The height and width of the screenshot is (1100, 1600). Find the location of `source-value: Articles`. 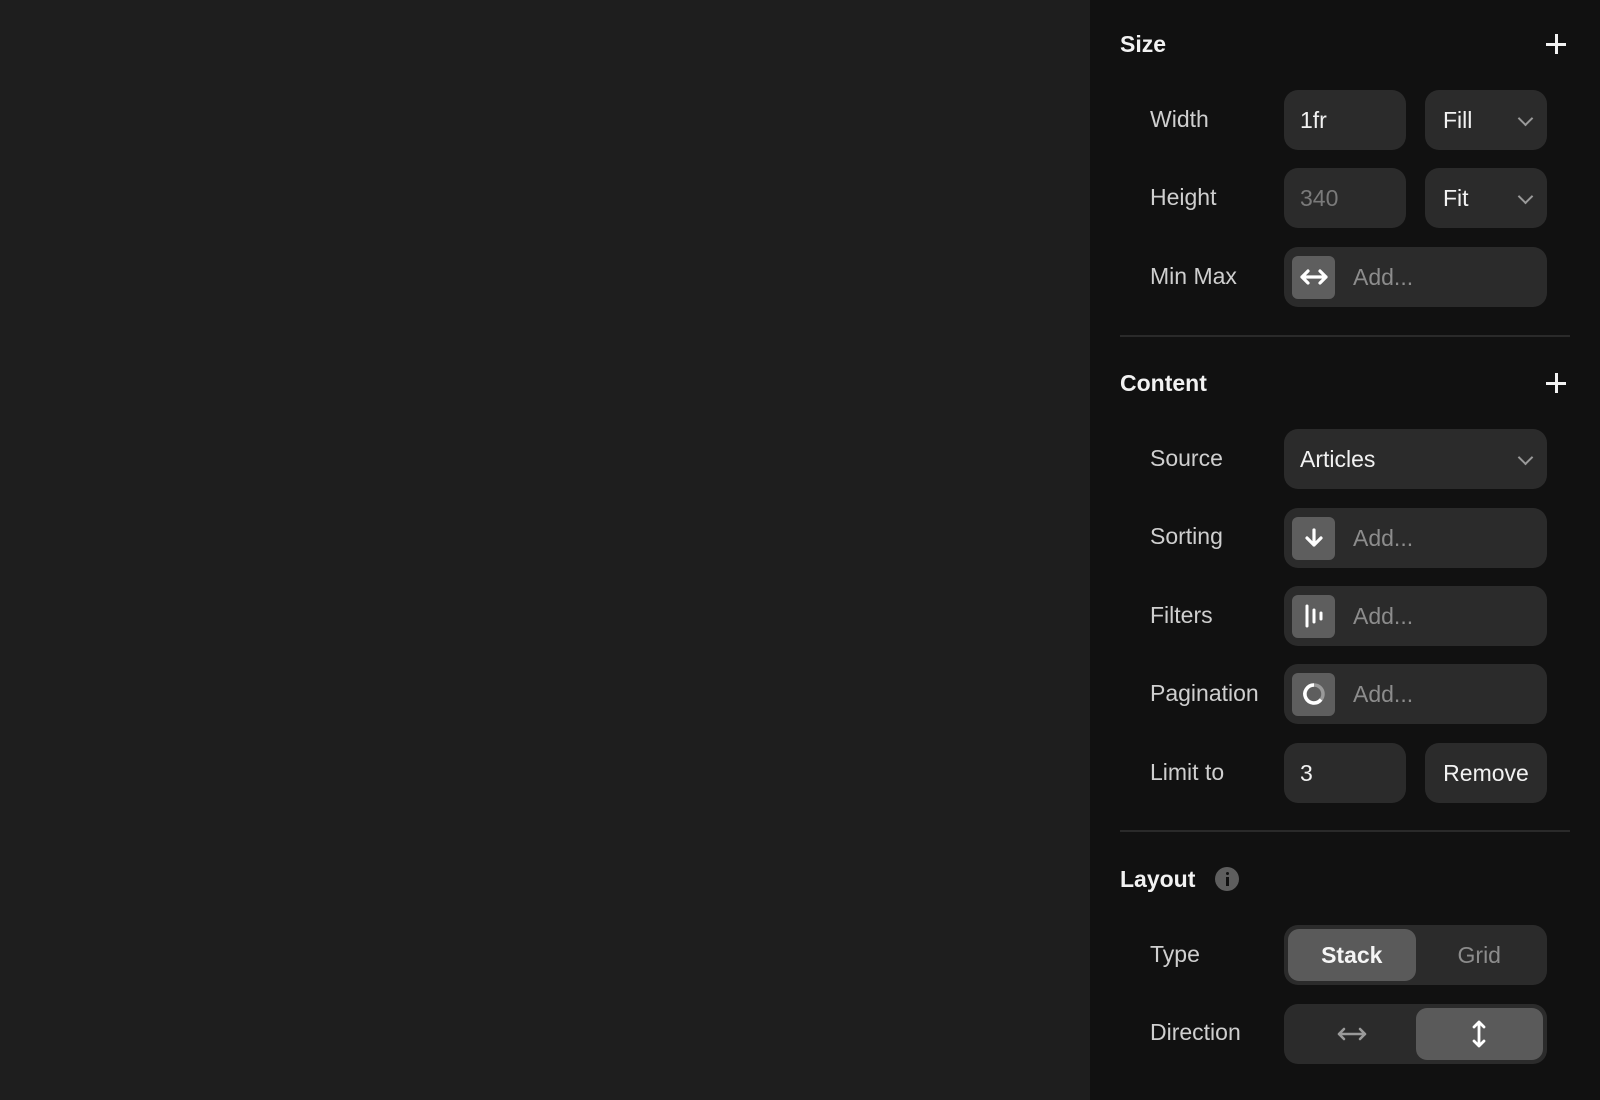

source-value: Articles is located at coordinates (1338, 458).